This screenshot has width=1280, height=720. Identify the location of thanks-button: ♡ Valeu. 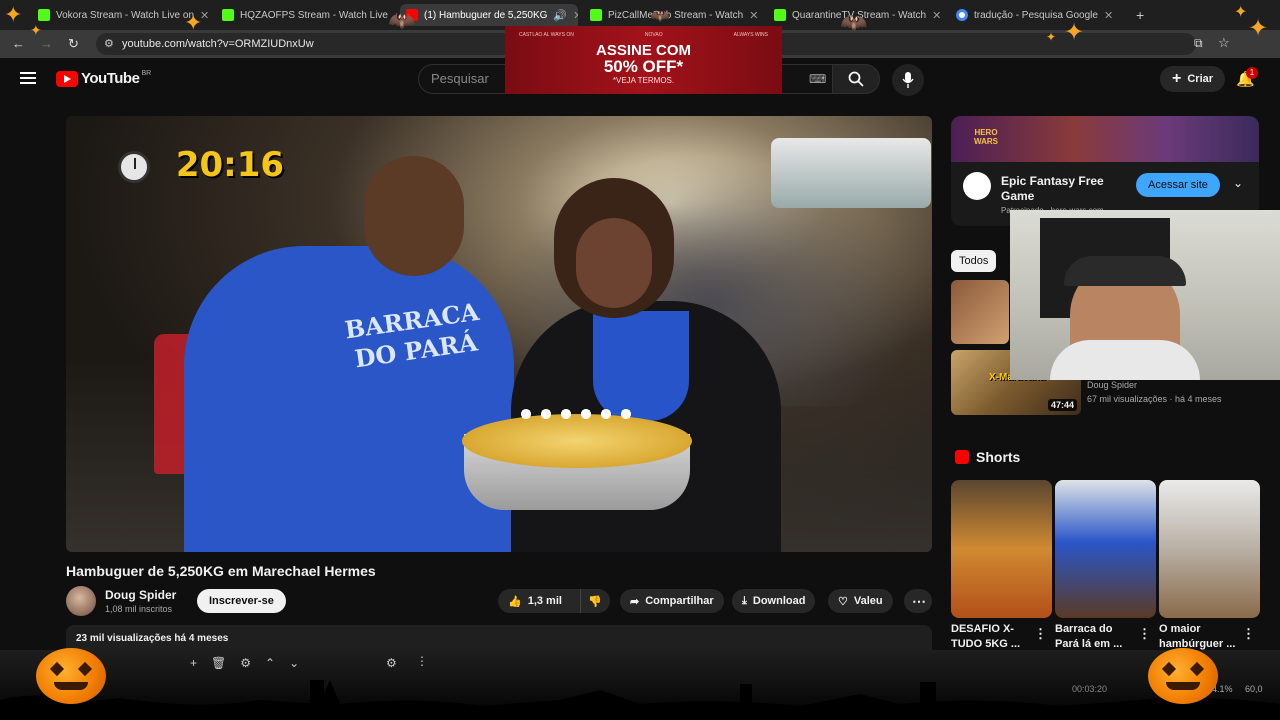
(860, 601).